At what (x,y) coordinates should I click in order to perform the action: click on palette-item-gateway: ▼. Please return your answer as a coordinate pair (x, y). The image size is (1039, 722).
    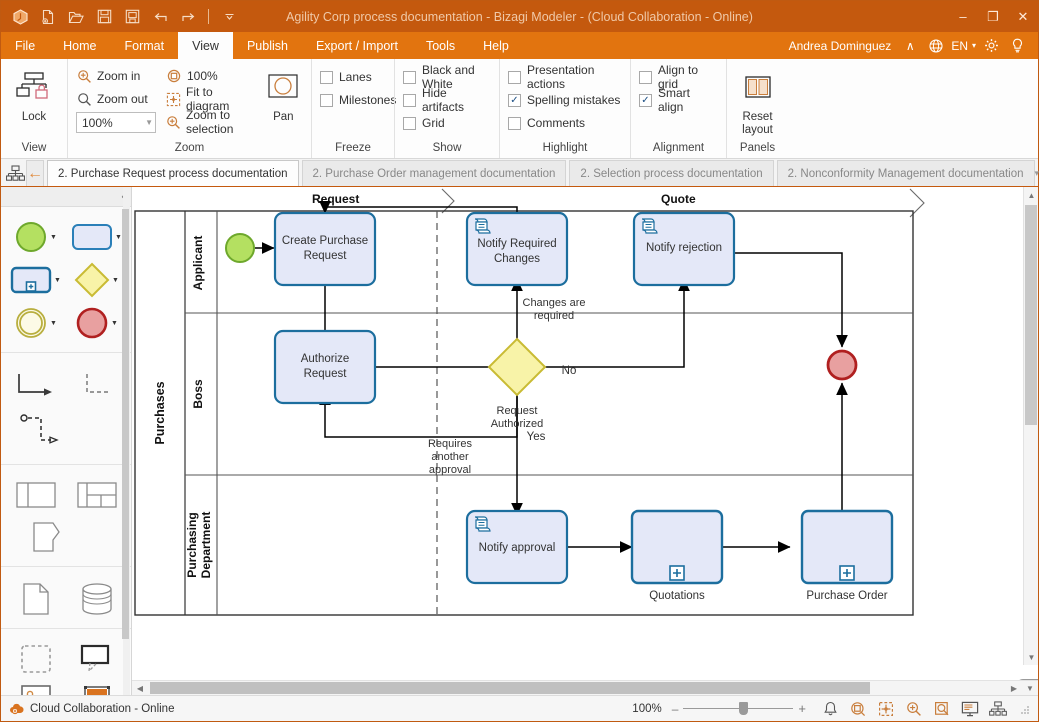
    Looking at the image, I should click on (97, 280).